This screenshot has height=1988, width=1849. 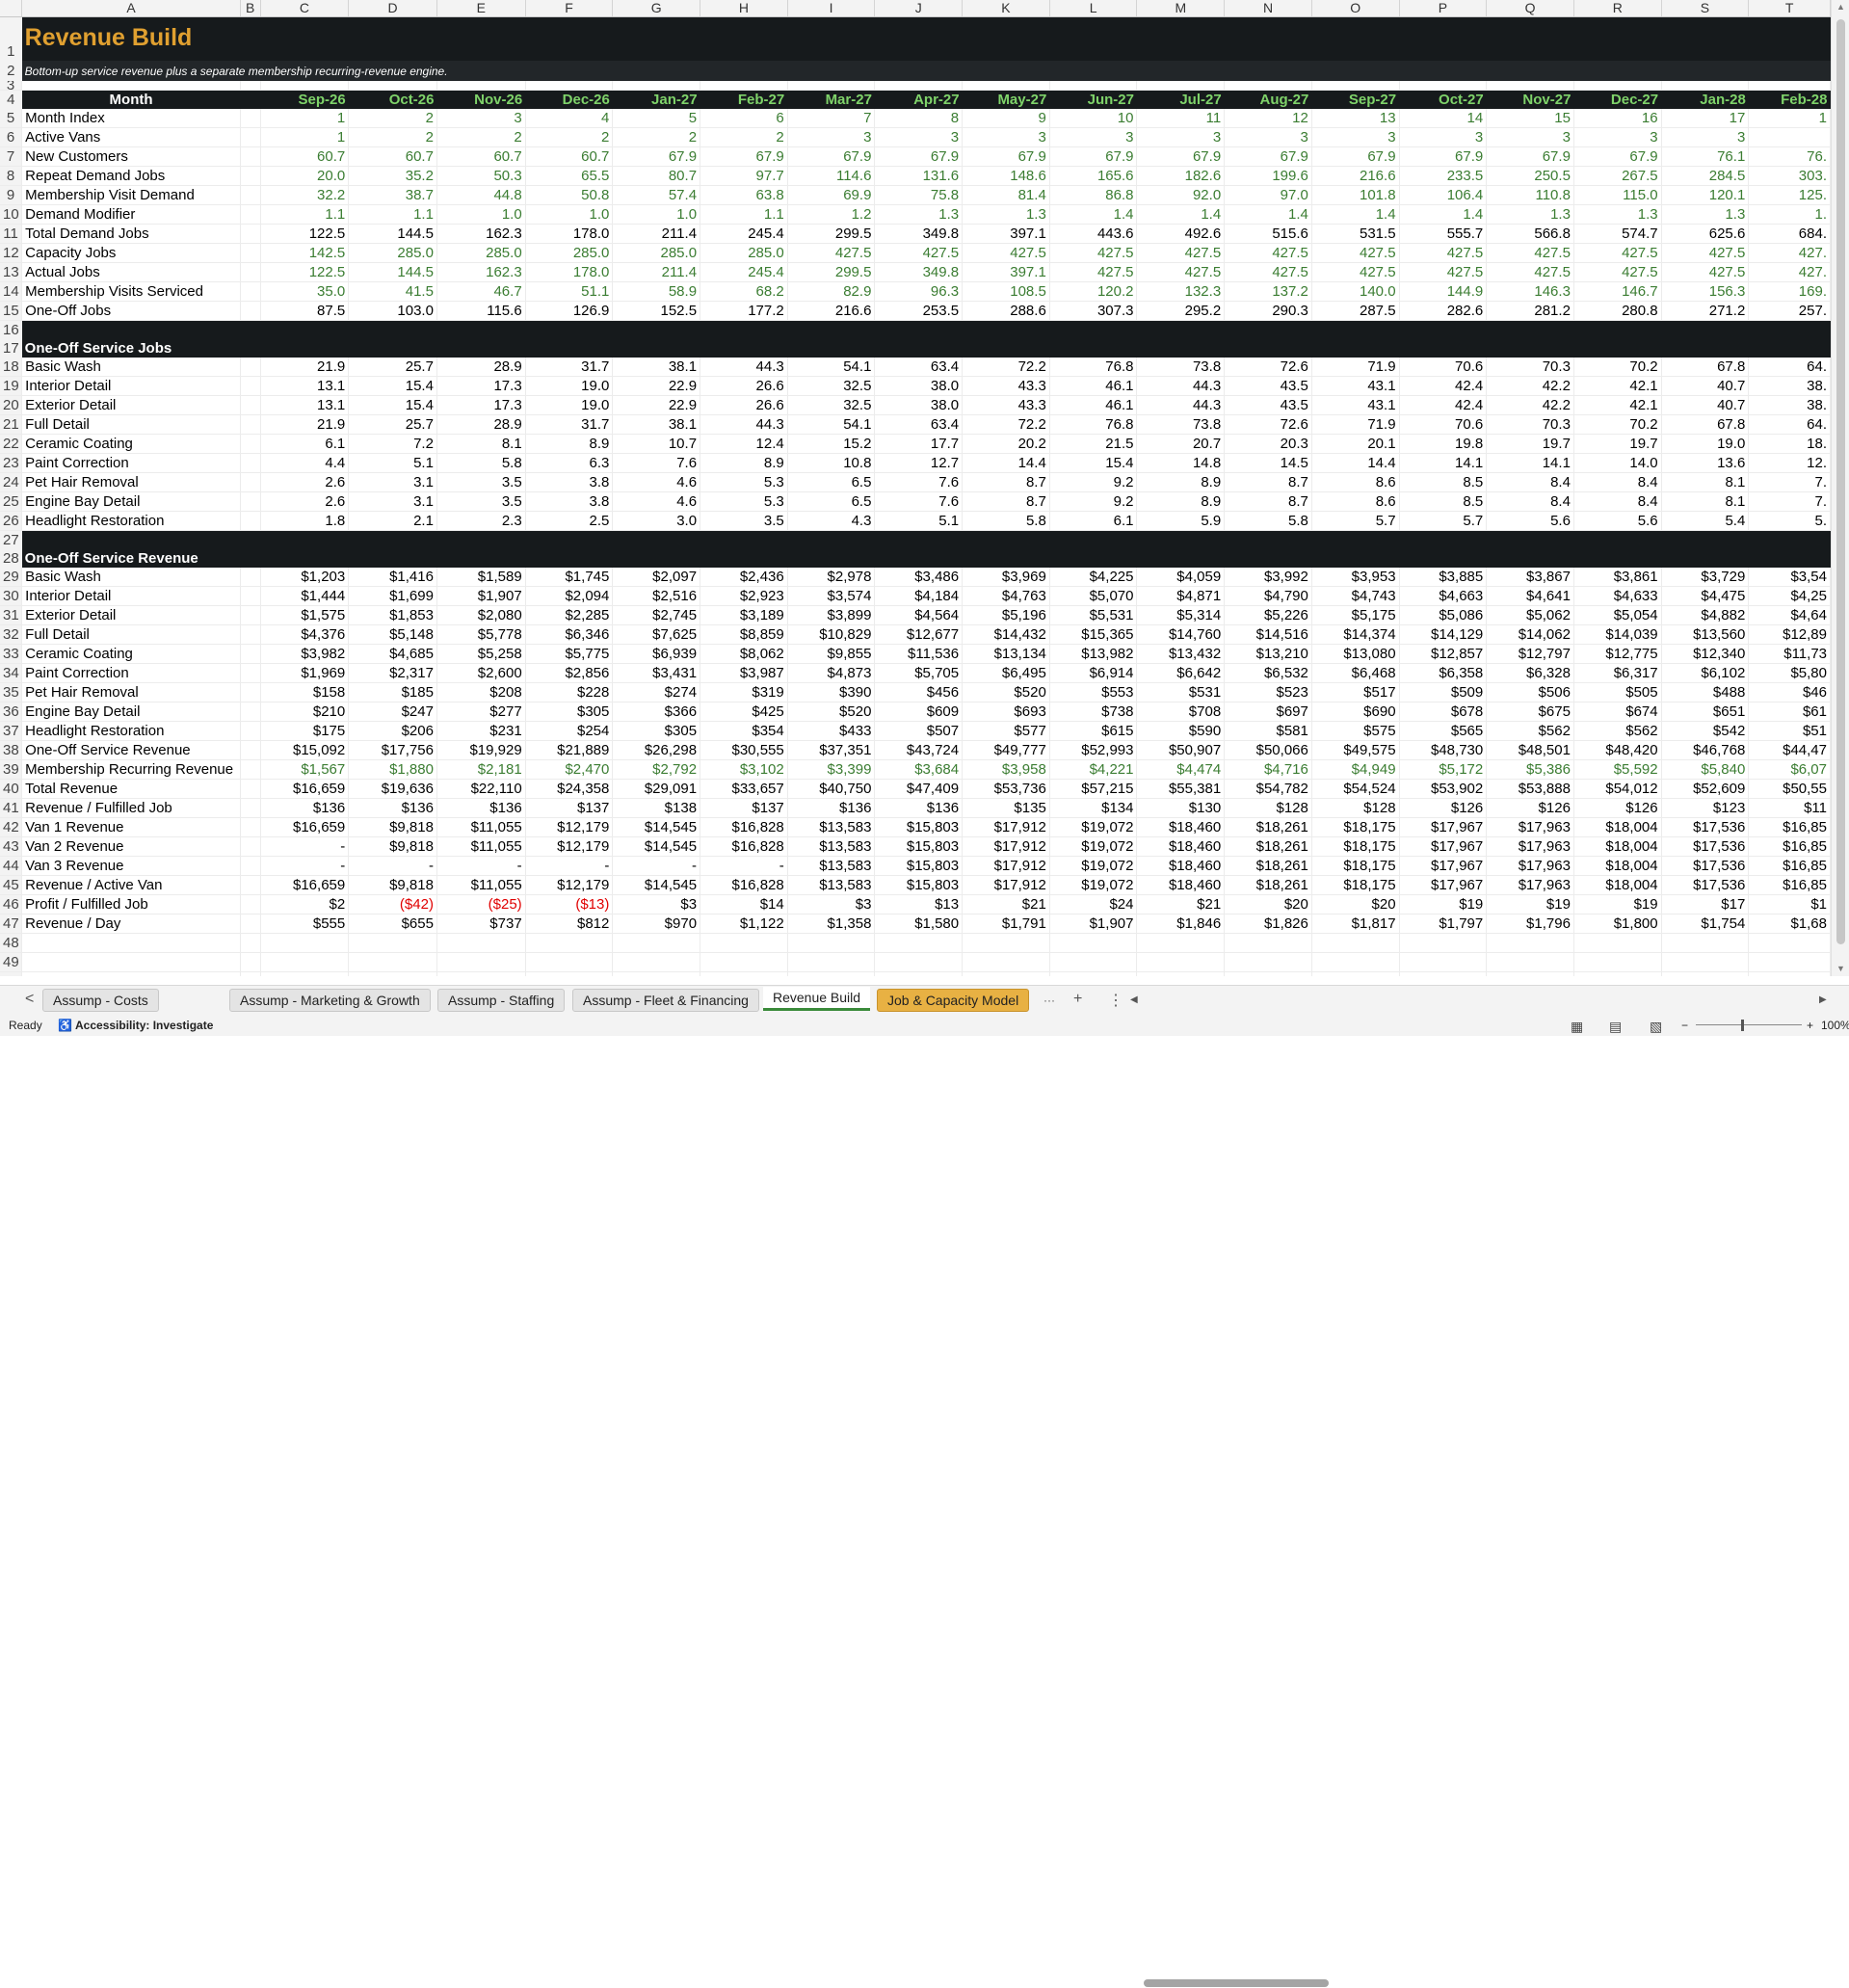 What do you see at coordinates (1006, 634) in the screenshot?
I see `value-cell: $14,432` at bounding box center [1006, 634].